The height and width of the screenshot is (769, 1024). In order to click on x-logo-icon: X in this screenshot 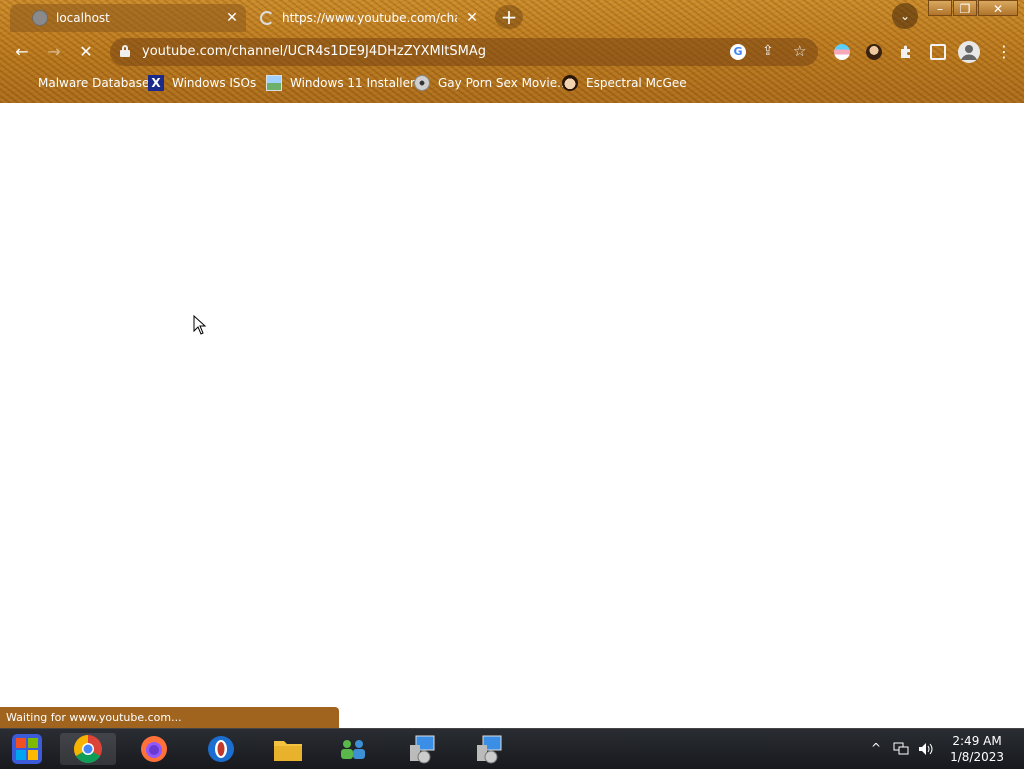, I will do `click(156, 83)`.